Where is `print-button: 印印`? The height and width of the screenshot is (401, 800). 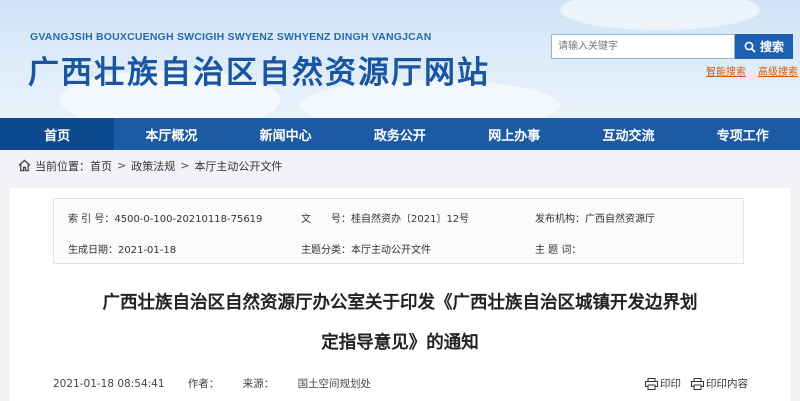
print-button: 印印 is located at coordinates (663, 383).